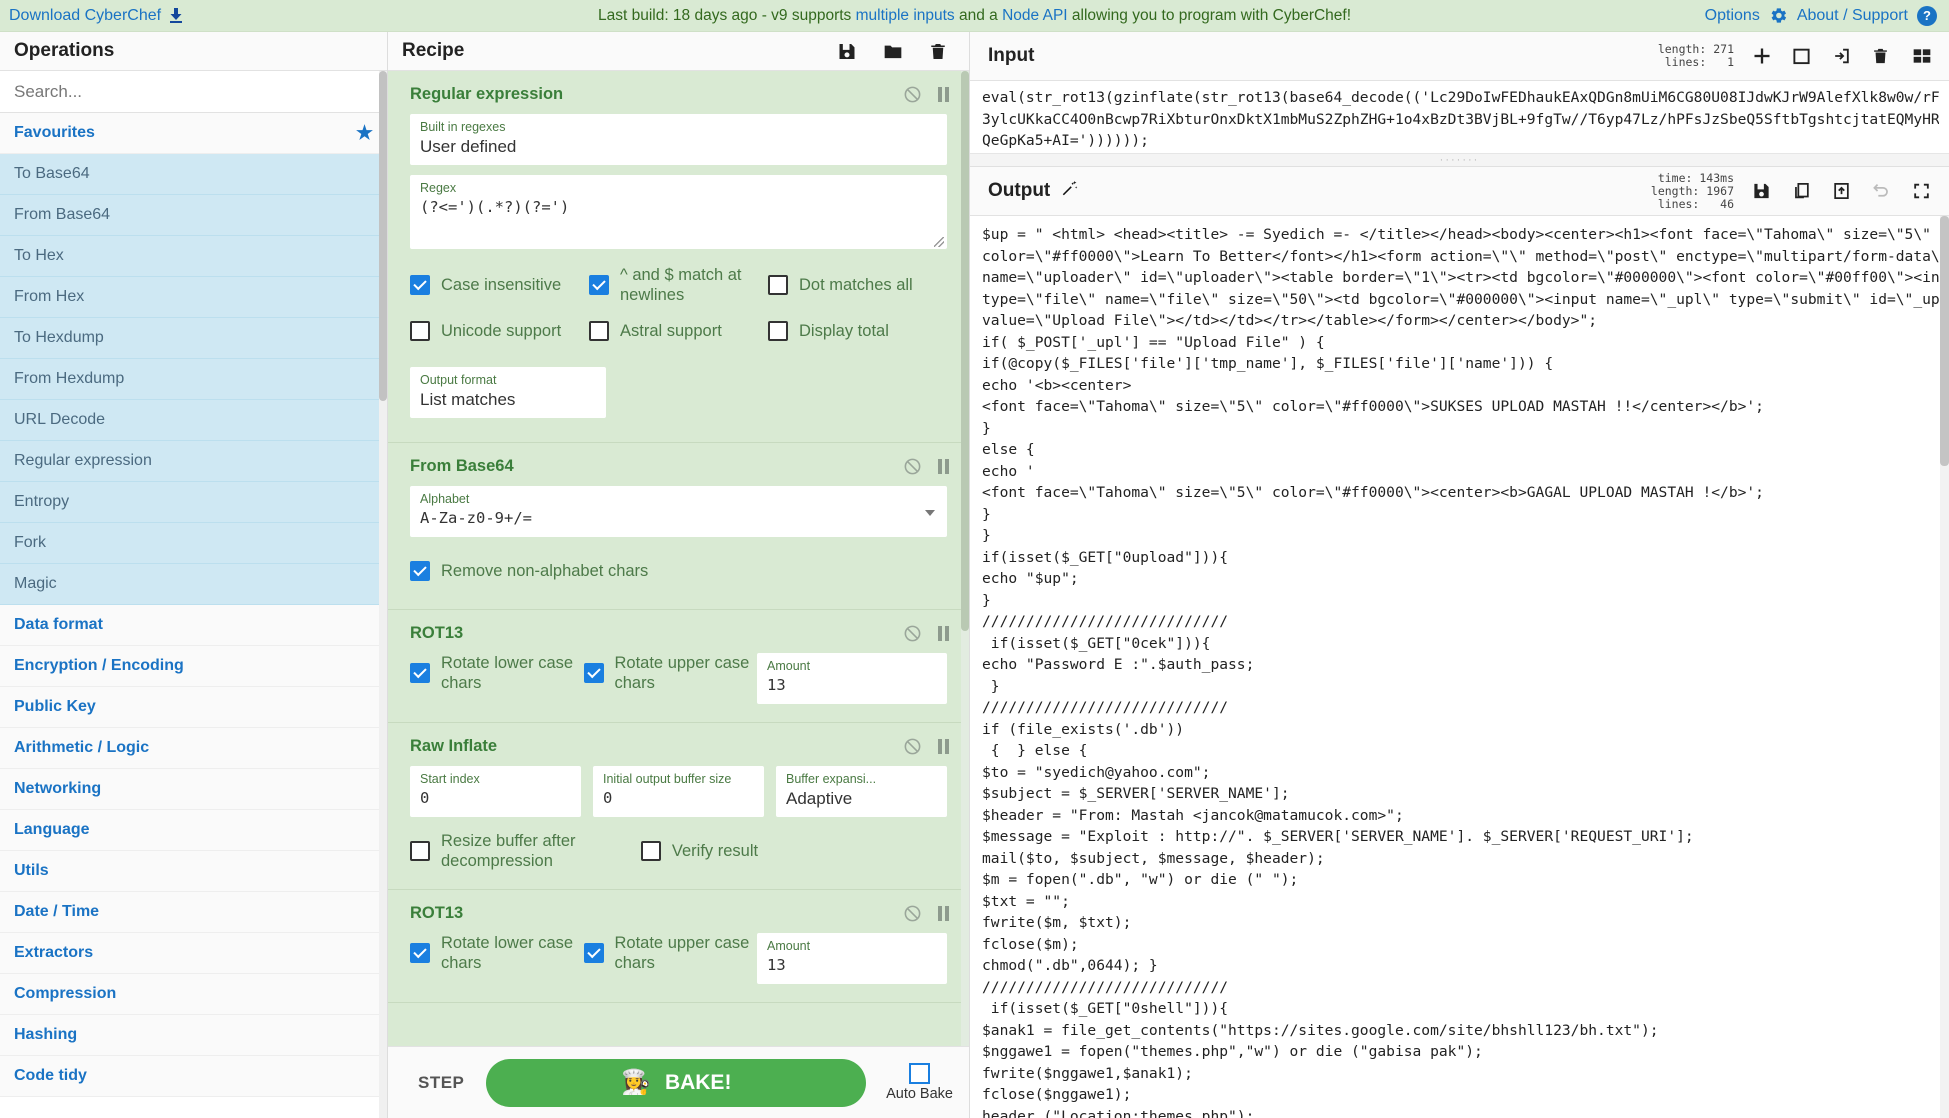  I want to click on field-output-format: Output format List matches, so click(508, 392).